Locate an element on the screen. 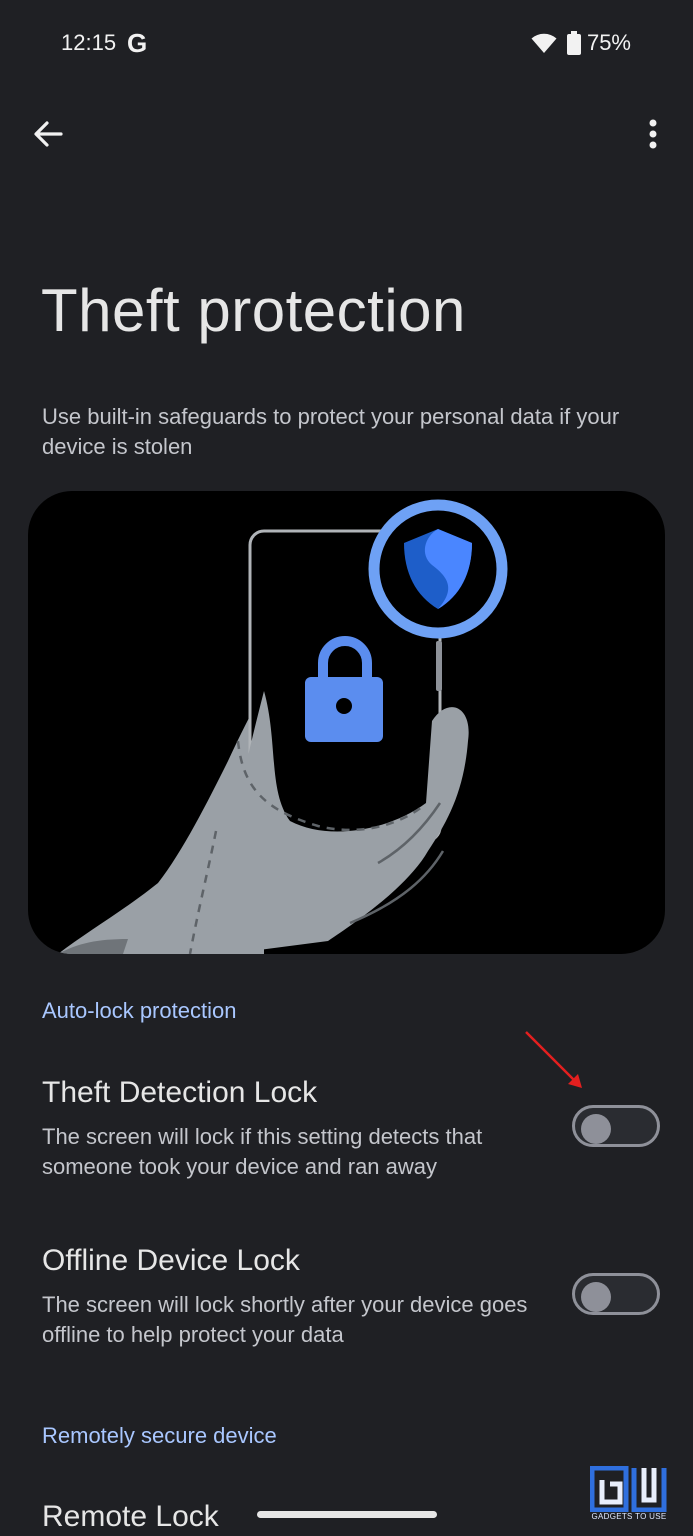 This screenshot has width=693, height=1536. gadgets-to-use-watermark: GADGETS TO USE is located at coordinates (628, 1494).